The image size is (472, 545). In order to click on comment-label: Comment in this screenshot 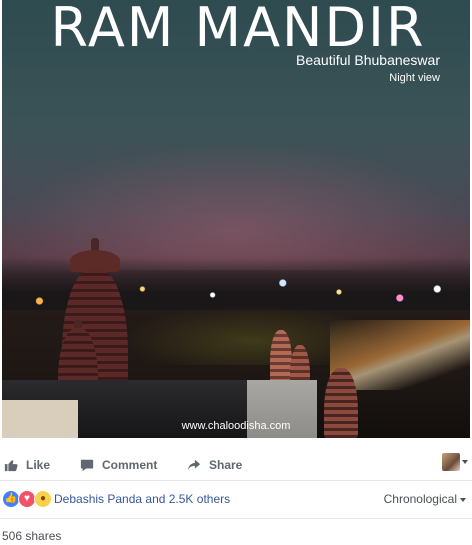, I will do `click(130, 465)`.